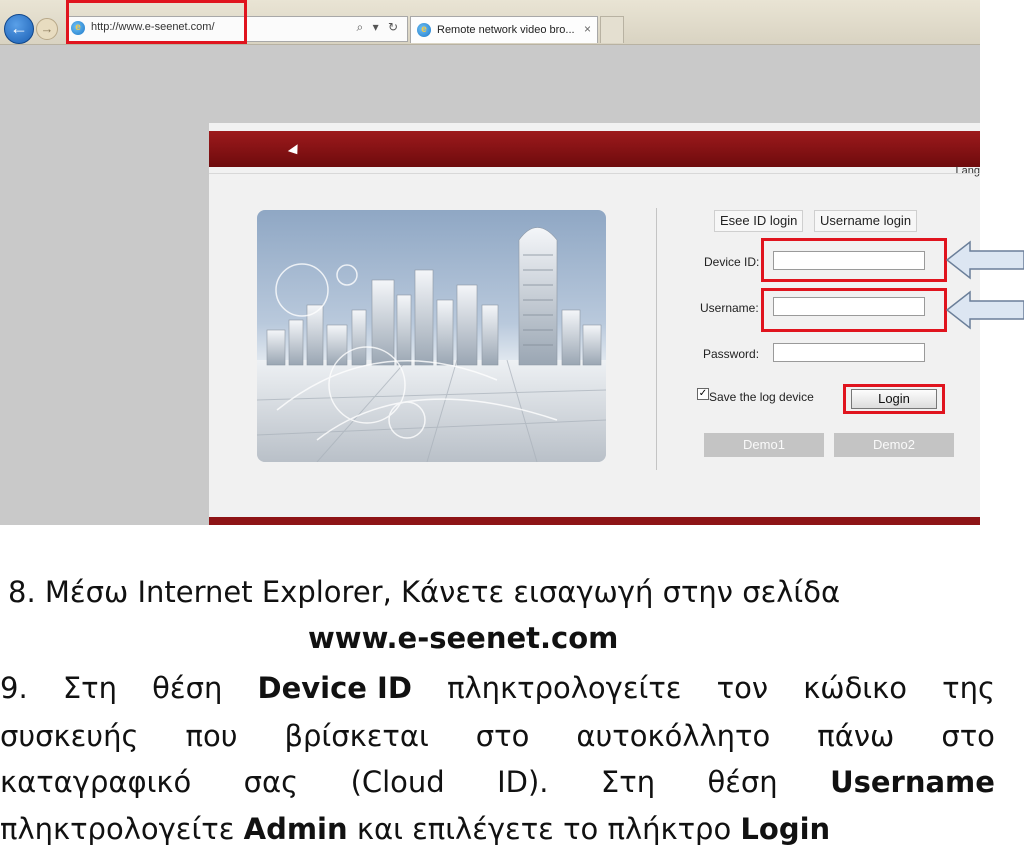 The width and height of the screenshot is (1024, 855). I want to click on text-bold: Admin, so click(295, 829).